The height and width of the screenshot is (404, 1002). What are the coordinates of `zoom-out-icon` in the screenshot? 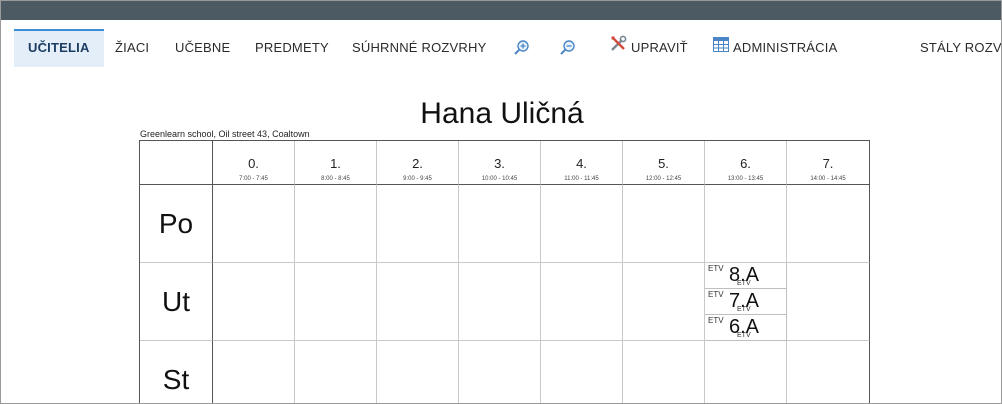 It's located at (568, 48).